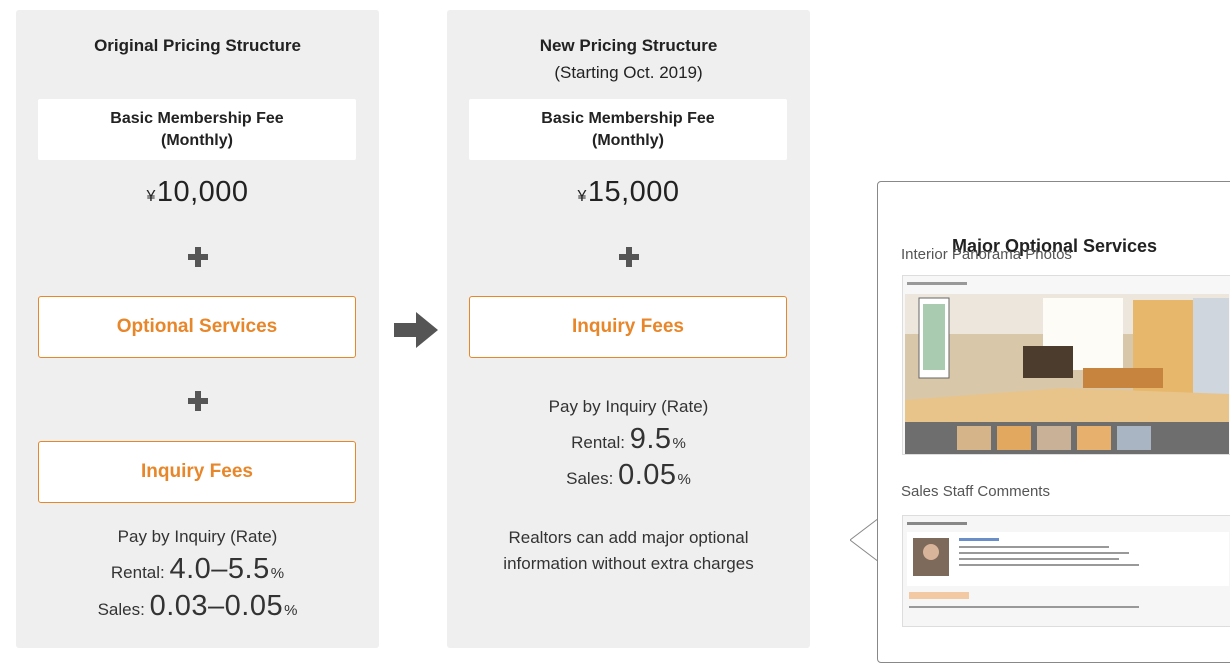 The height and width of the screenshot is (663, 1230). I want to click on sales-rate: Sales: 0.05%, so click(628, 475).